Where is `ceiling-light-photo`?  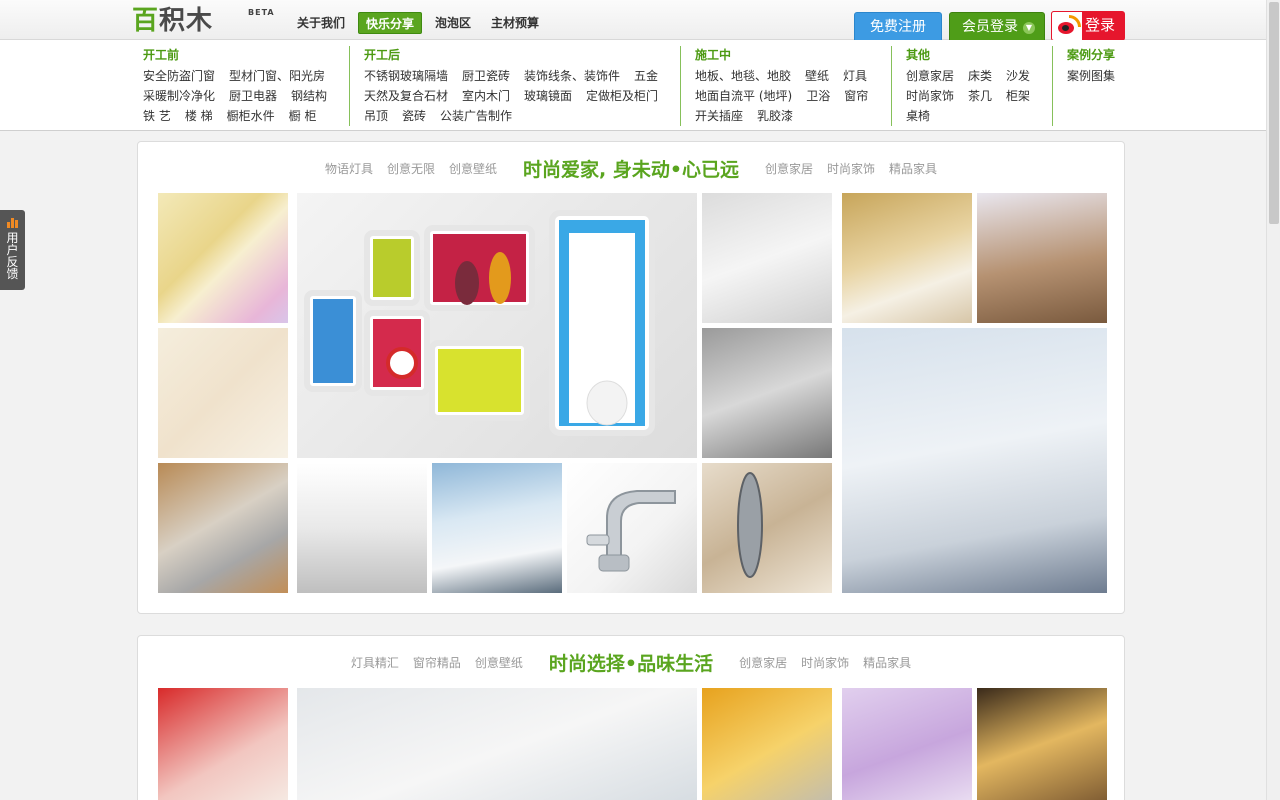
ceiling-light-photo is located at coordinates (1042, 258).